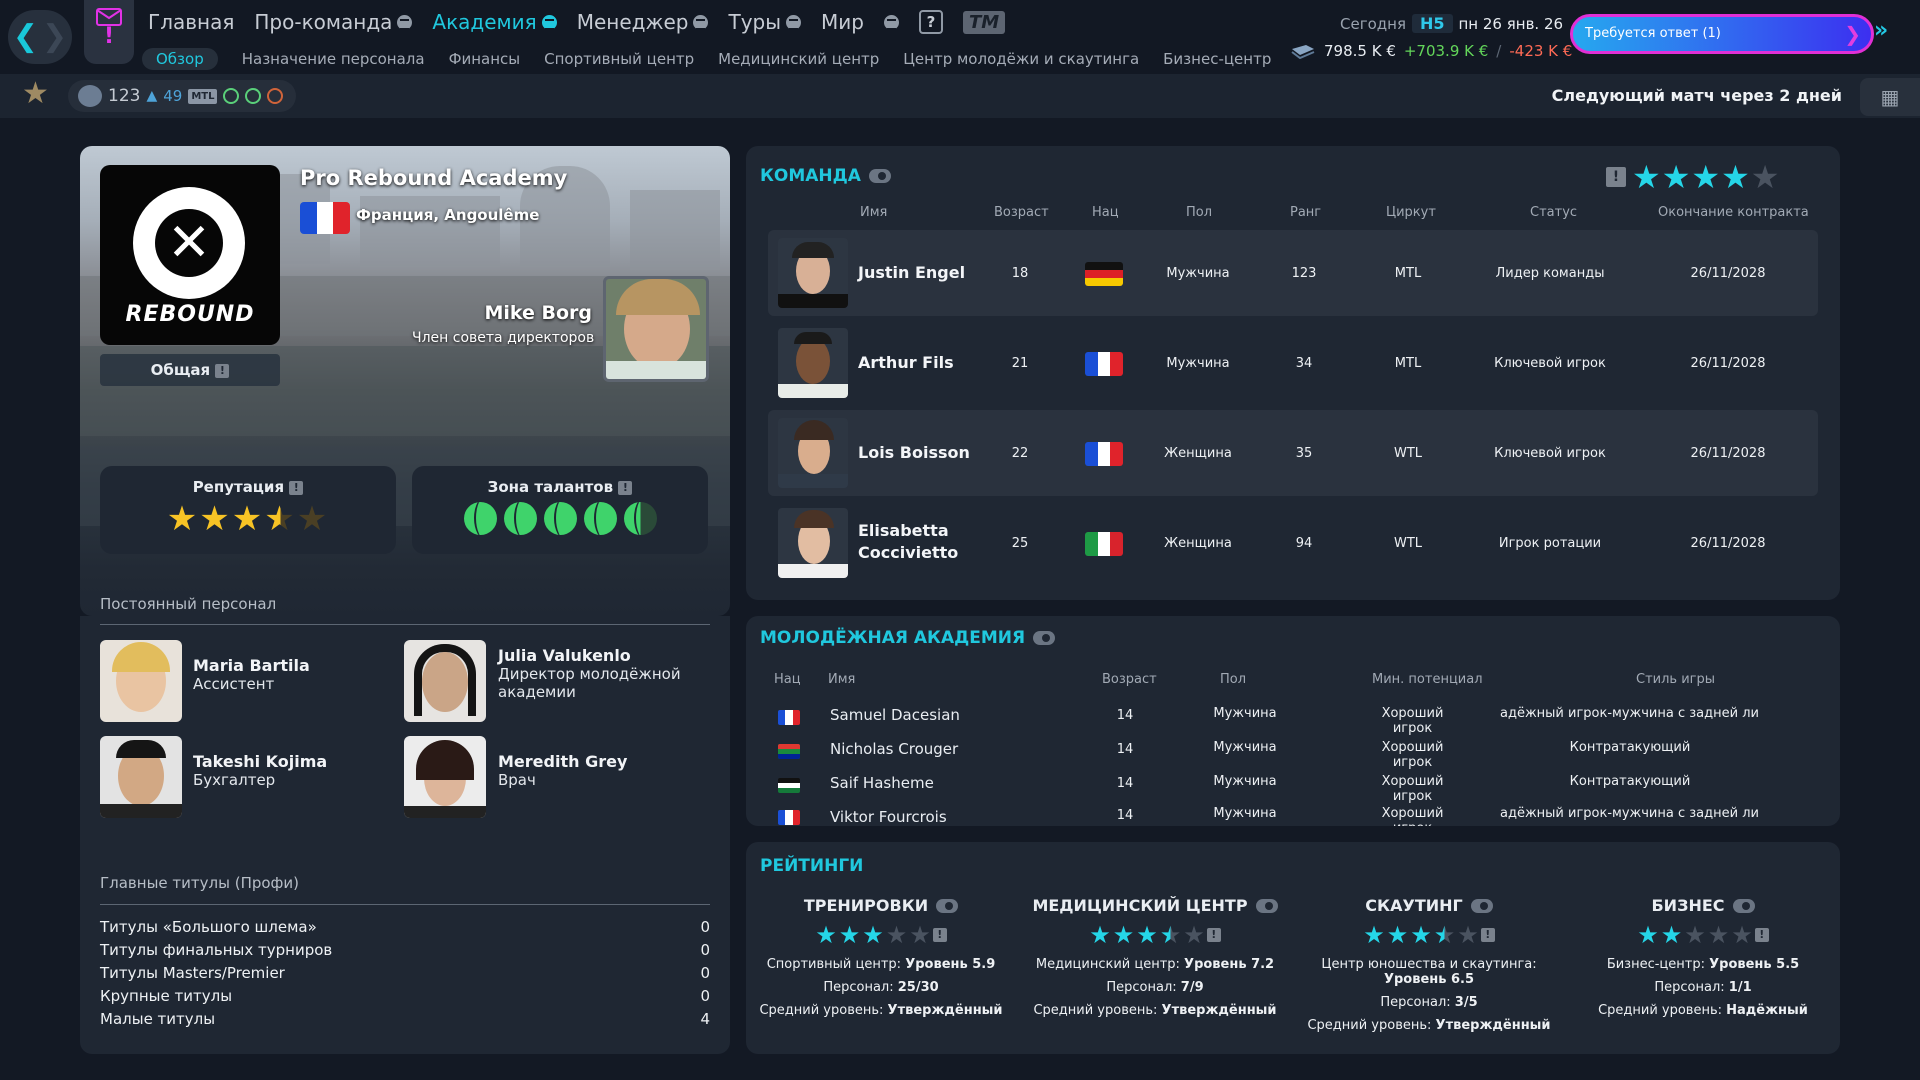 The height and width of the screenshot is (1080, 1920). I want to click on double-chevron-icon: », so click(1881, 30).